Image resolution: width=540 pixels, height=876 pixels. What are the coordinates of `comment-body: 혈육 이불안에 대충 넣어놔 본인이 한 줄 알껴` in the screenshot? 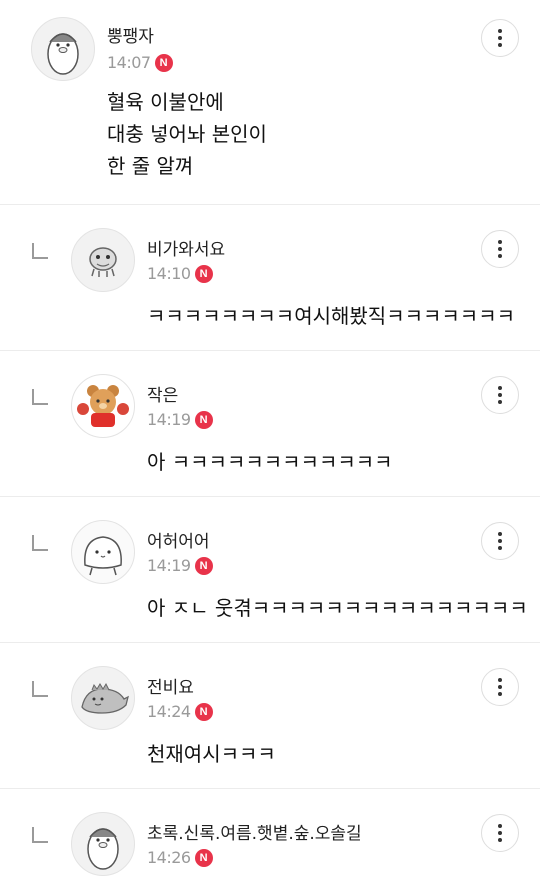 It's located at (187, 134).